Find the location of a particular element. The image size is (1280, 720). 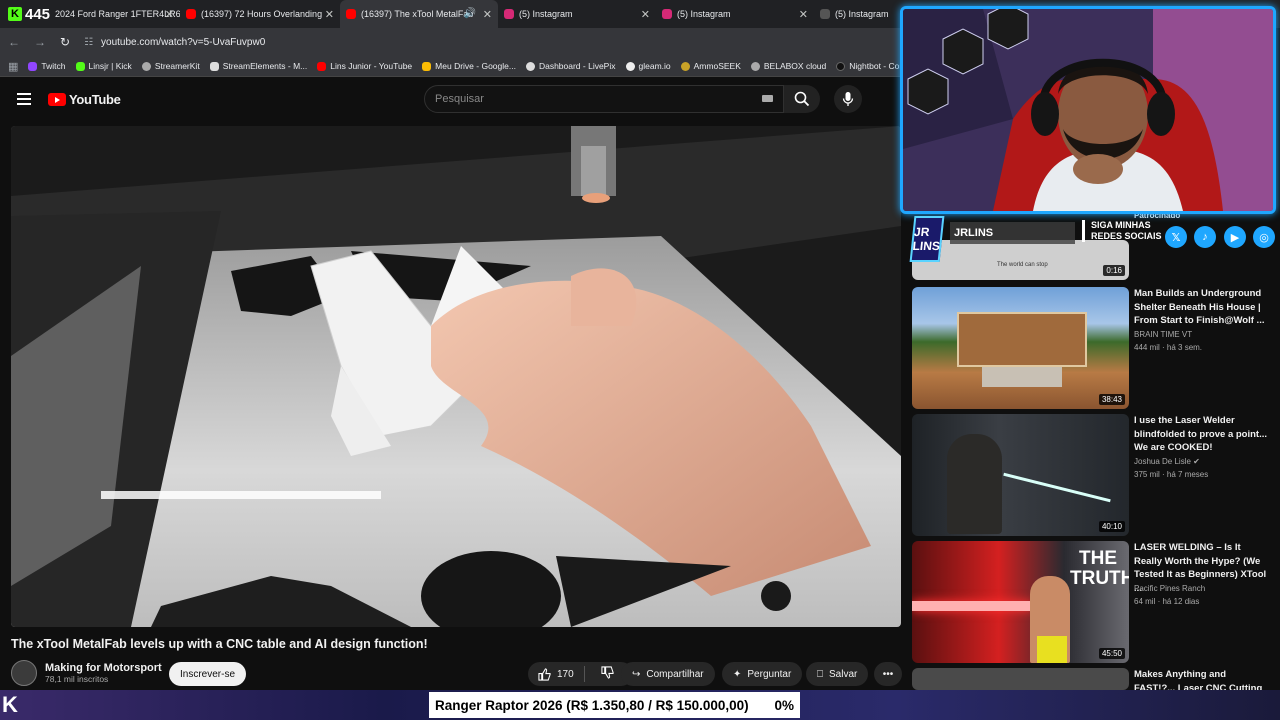

bookmark-label: gleam.io is located at coordinates (654, 66).